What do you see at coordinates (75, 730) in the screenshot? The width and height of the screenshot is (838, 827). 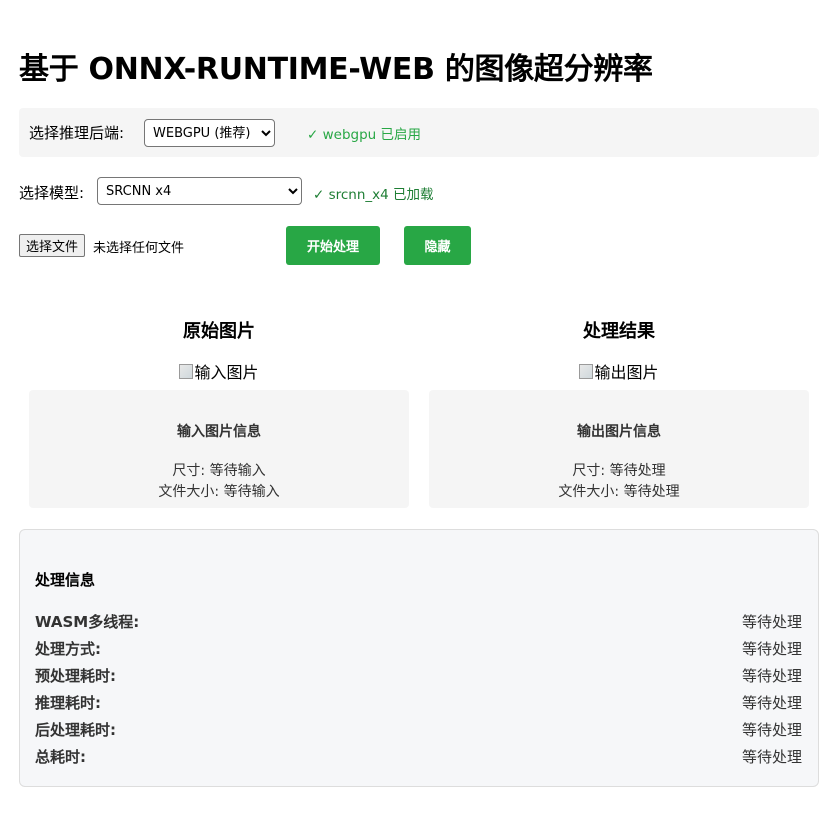 I see `processing-key: 后处理耗时:` at bounding box center [75, 730].